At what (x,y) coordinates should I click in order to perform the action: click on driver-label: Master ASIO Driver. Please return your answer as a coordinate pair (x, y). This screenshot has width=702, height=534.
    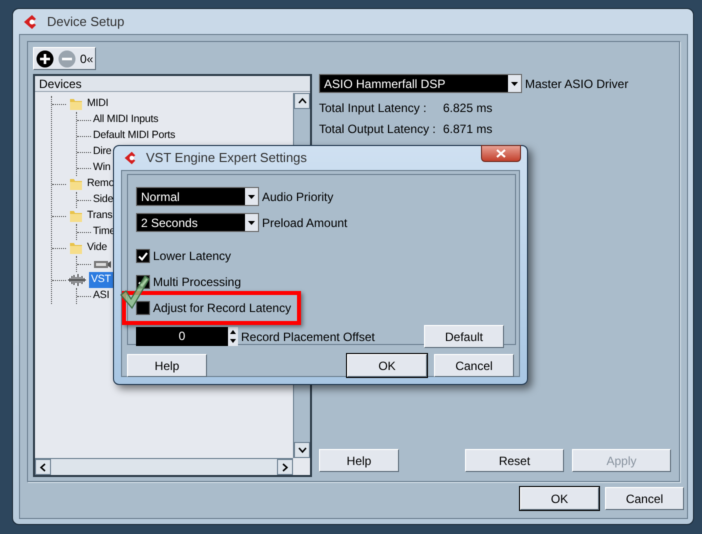
    Looking at the image, I should click on (576, 84).